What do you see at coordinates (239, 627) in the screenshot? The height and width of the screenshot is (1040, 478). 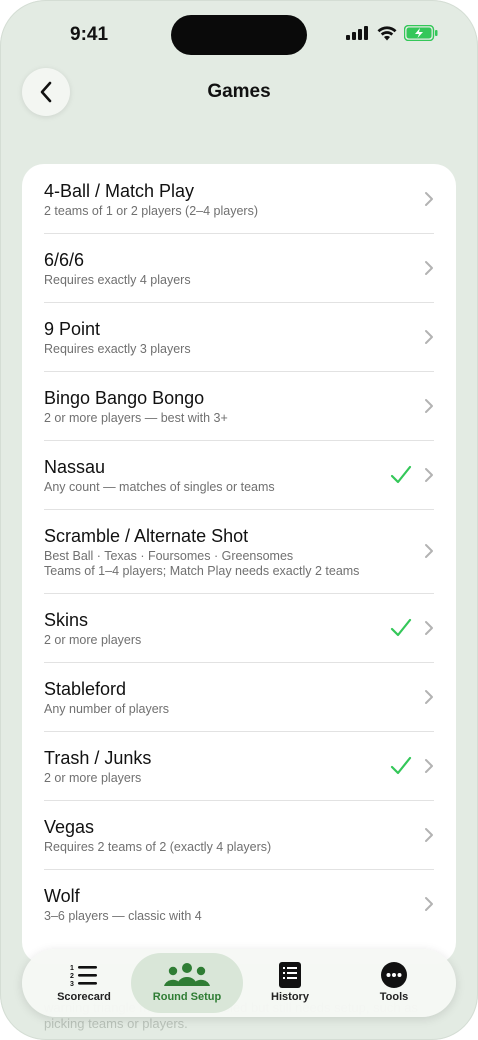 I see `game-row: Skins 2 or more players` at bounding box center [239, 627].